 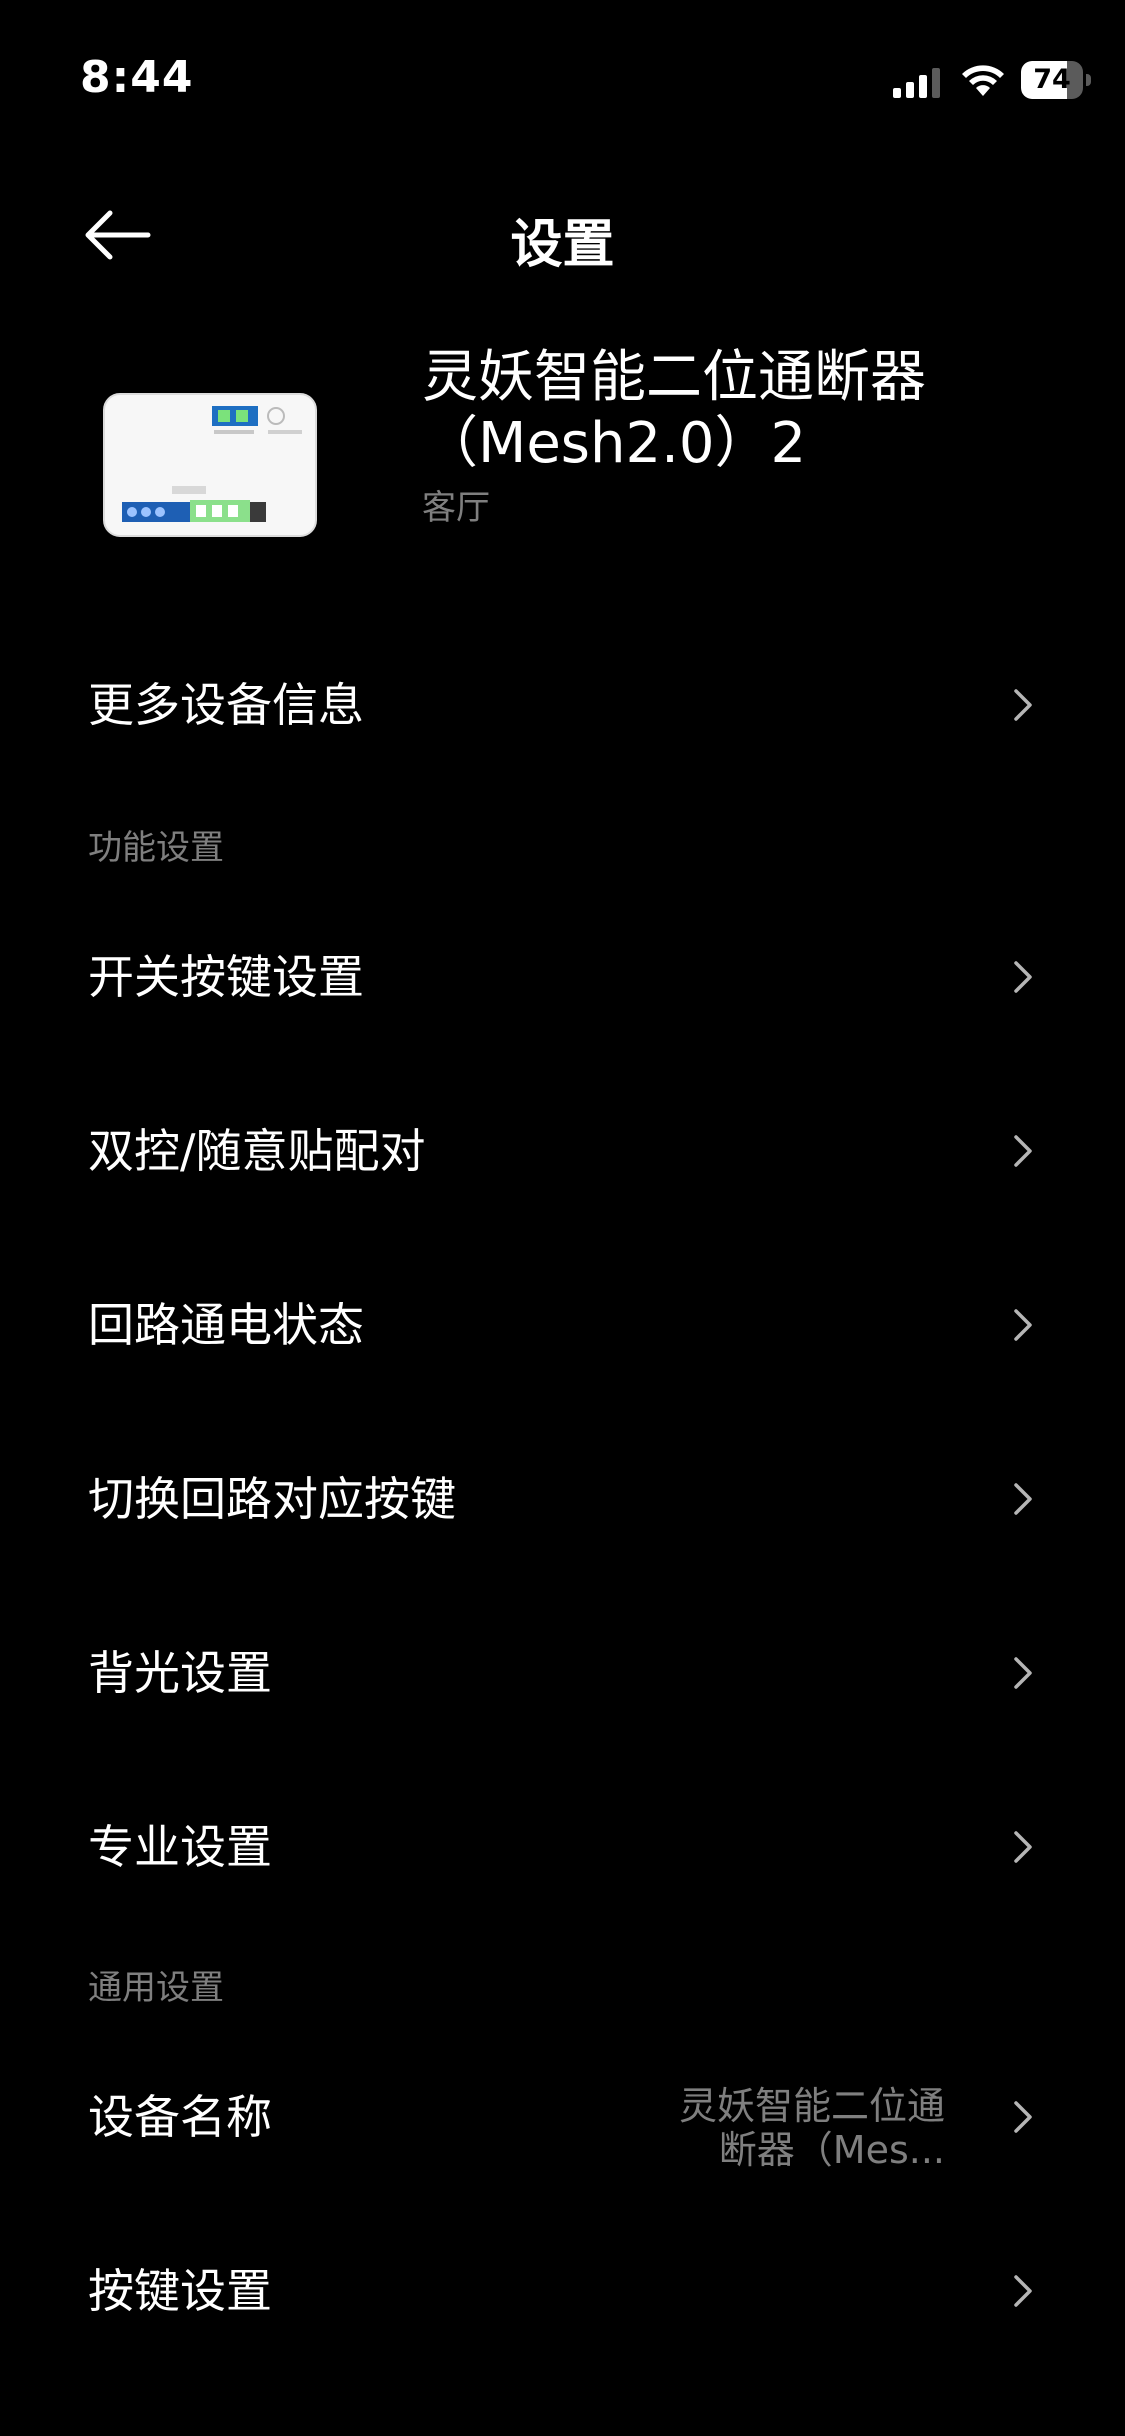 What do you see at coordinates (562, 1673) in the screenshot?
I see `backlight-settings-row: 背光设置` at bounding box center [562, 1673].